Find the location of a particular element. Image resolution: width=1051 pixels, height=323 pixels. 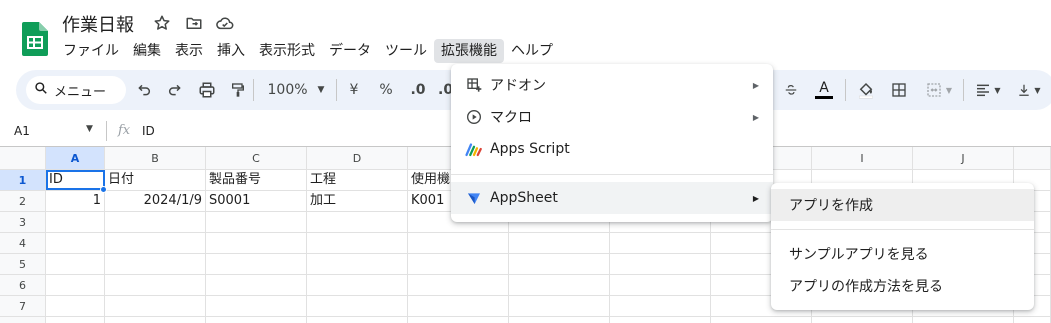

percent-format-button: % is located at coordinates (386, 90).